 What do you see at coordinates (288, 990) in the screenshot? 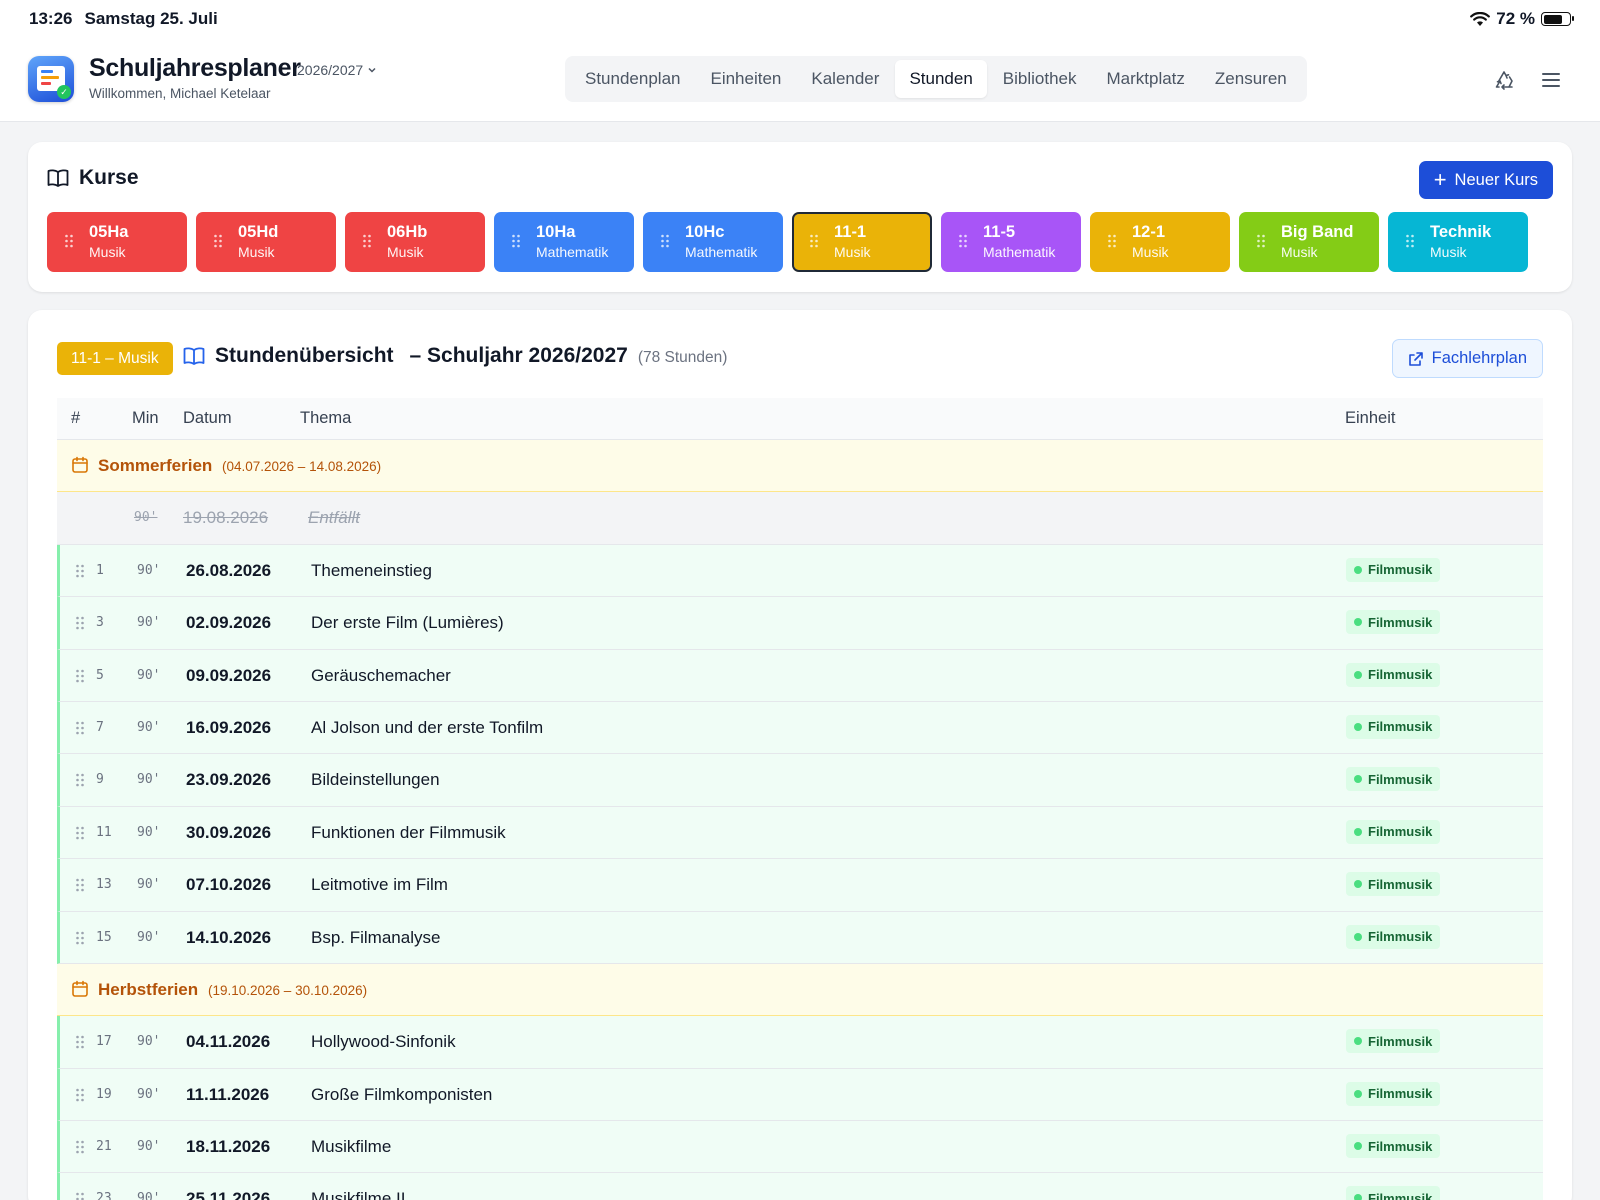
I see `holiday-range: (19.10.2026 – 30.10.2026)` at bounding box center [288, 990].